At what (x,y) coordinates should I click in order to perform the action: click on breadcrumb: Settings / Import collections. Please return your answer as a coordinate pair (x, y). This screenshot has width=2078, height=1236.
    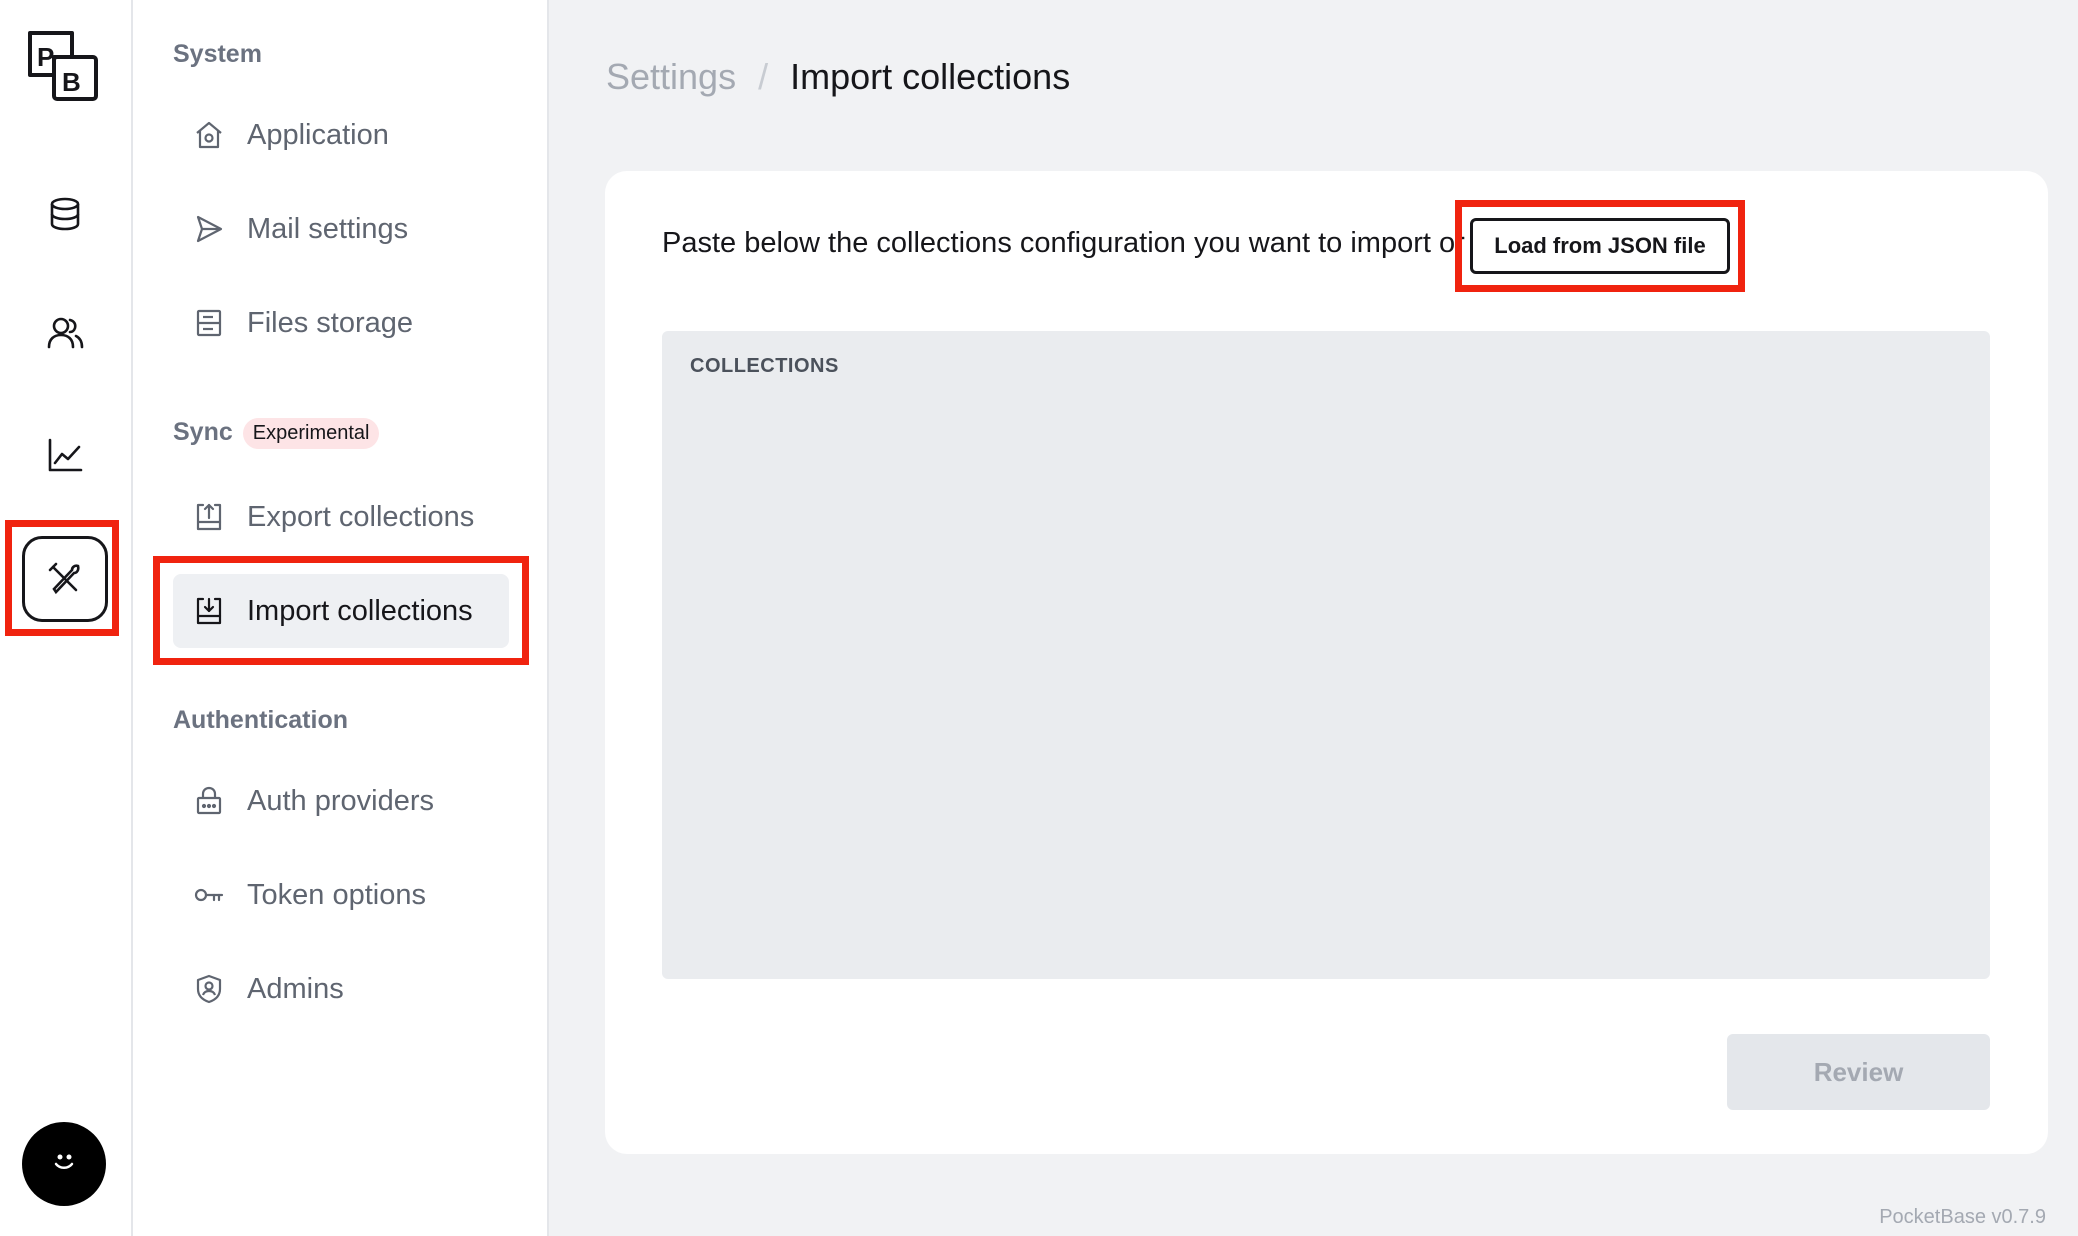
    Looking at the image, I should click on (838, 77).